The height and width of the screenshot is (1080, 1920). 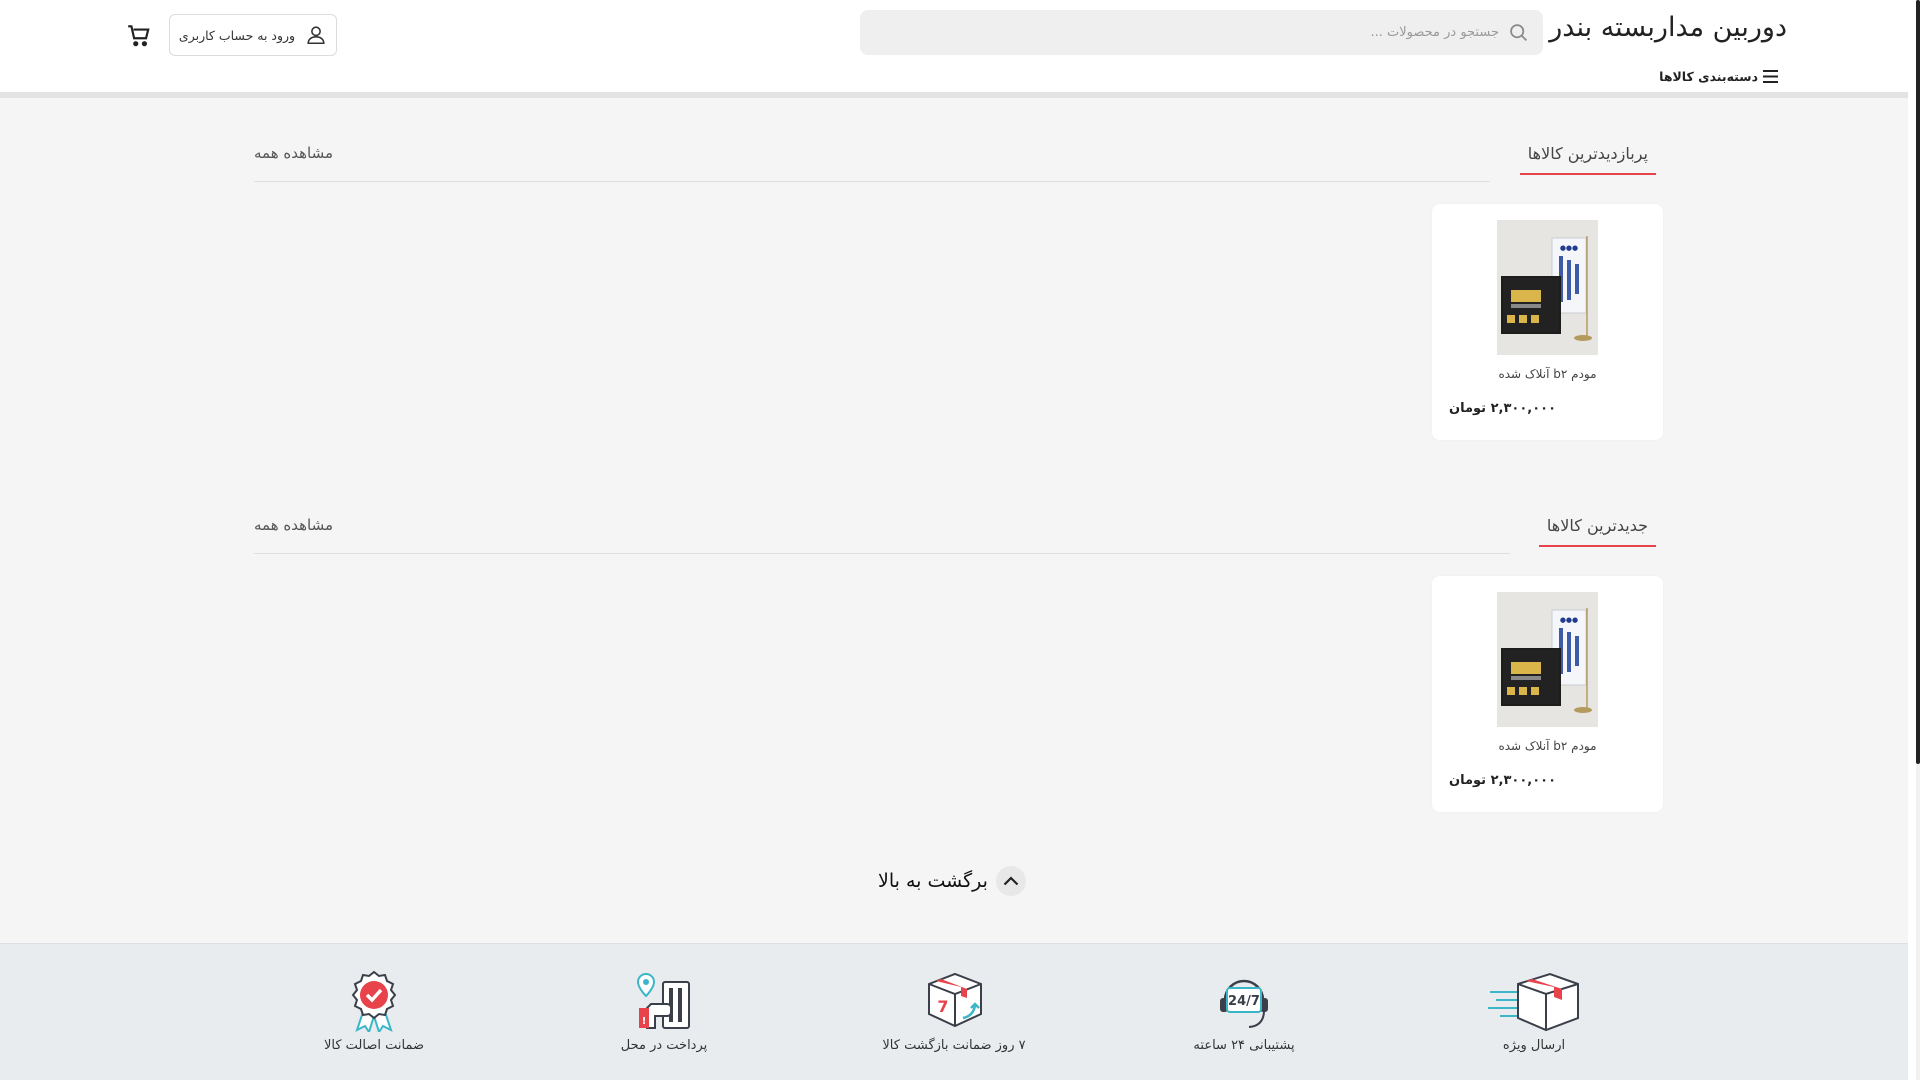 What do you see at coordinates (374, 1001) in the screenshot?
I see `authenticity-badge-icon` at bounding box center [374, 1001].